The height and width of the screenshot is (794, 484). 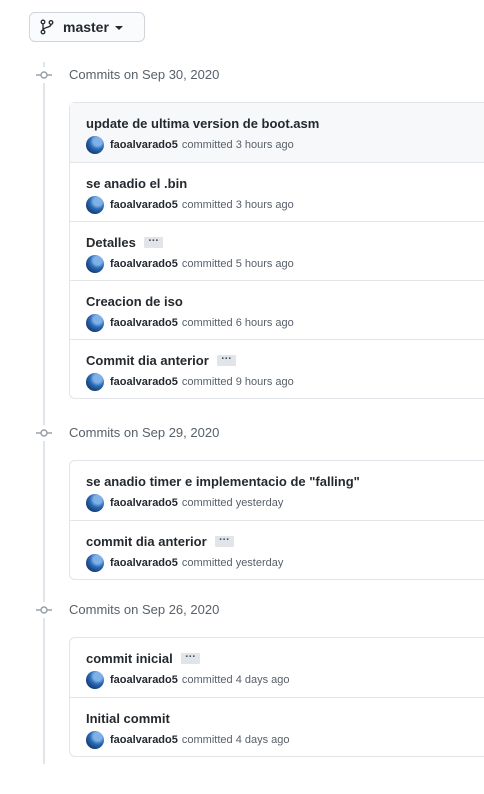 I want to click on commit-meta: faoalvarado5 committed 5 hours ago, so click(x=190, y=264).